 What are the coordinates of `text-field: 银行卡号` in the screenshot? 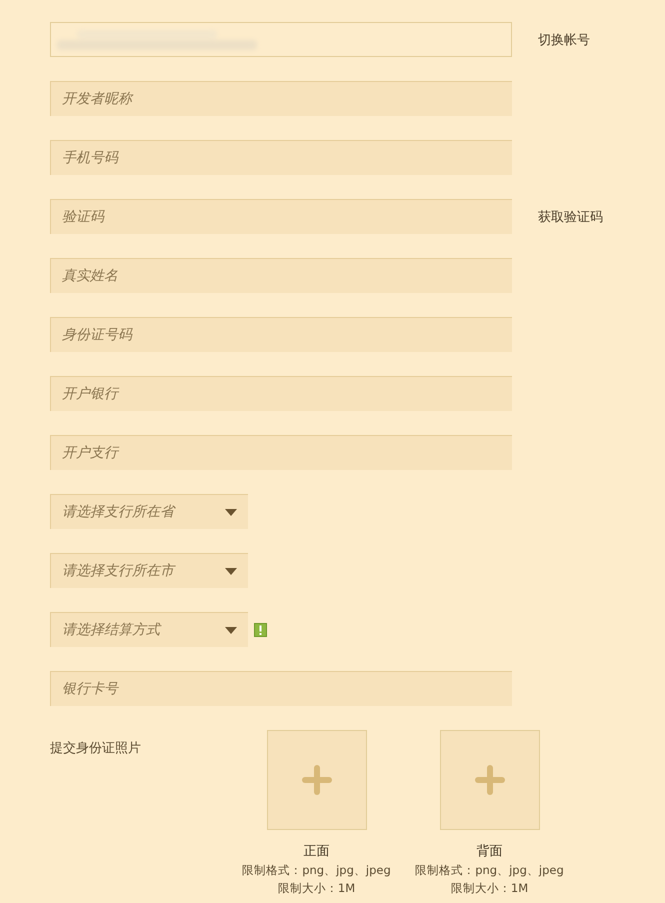 It's located at (281, 688).